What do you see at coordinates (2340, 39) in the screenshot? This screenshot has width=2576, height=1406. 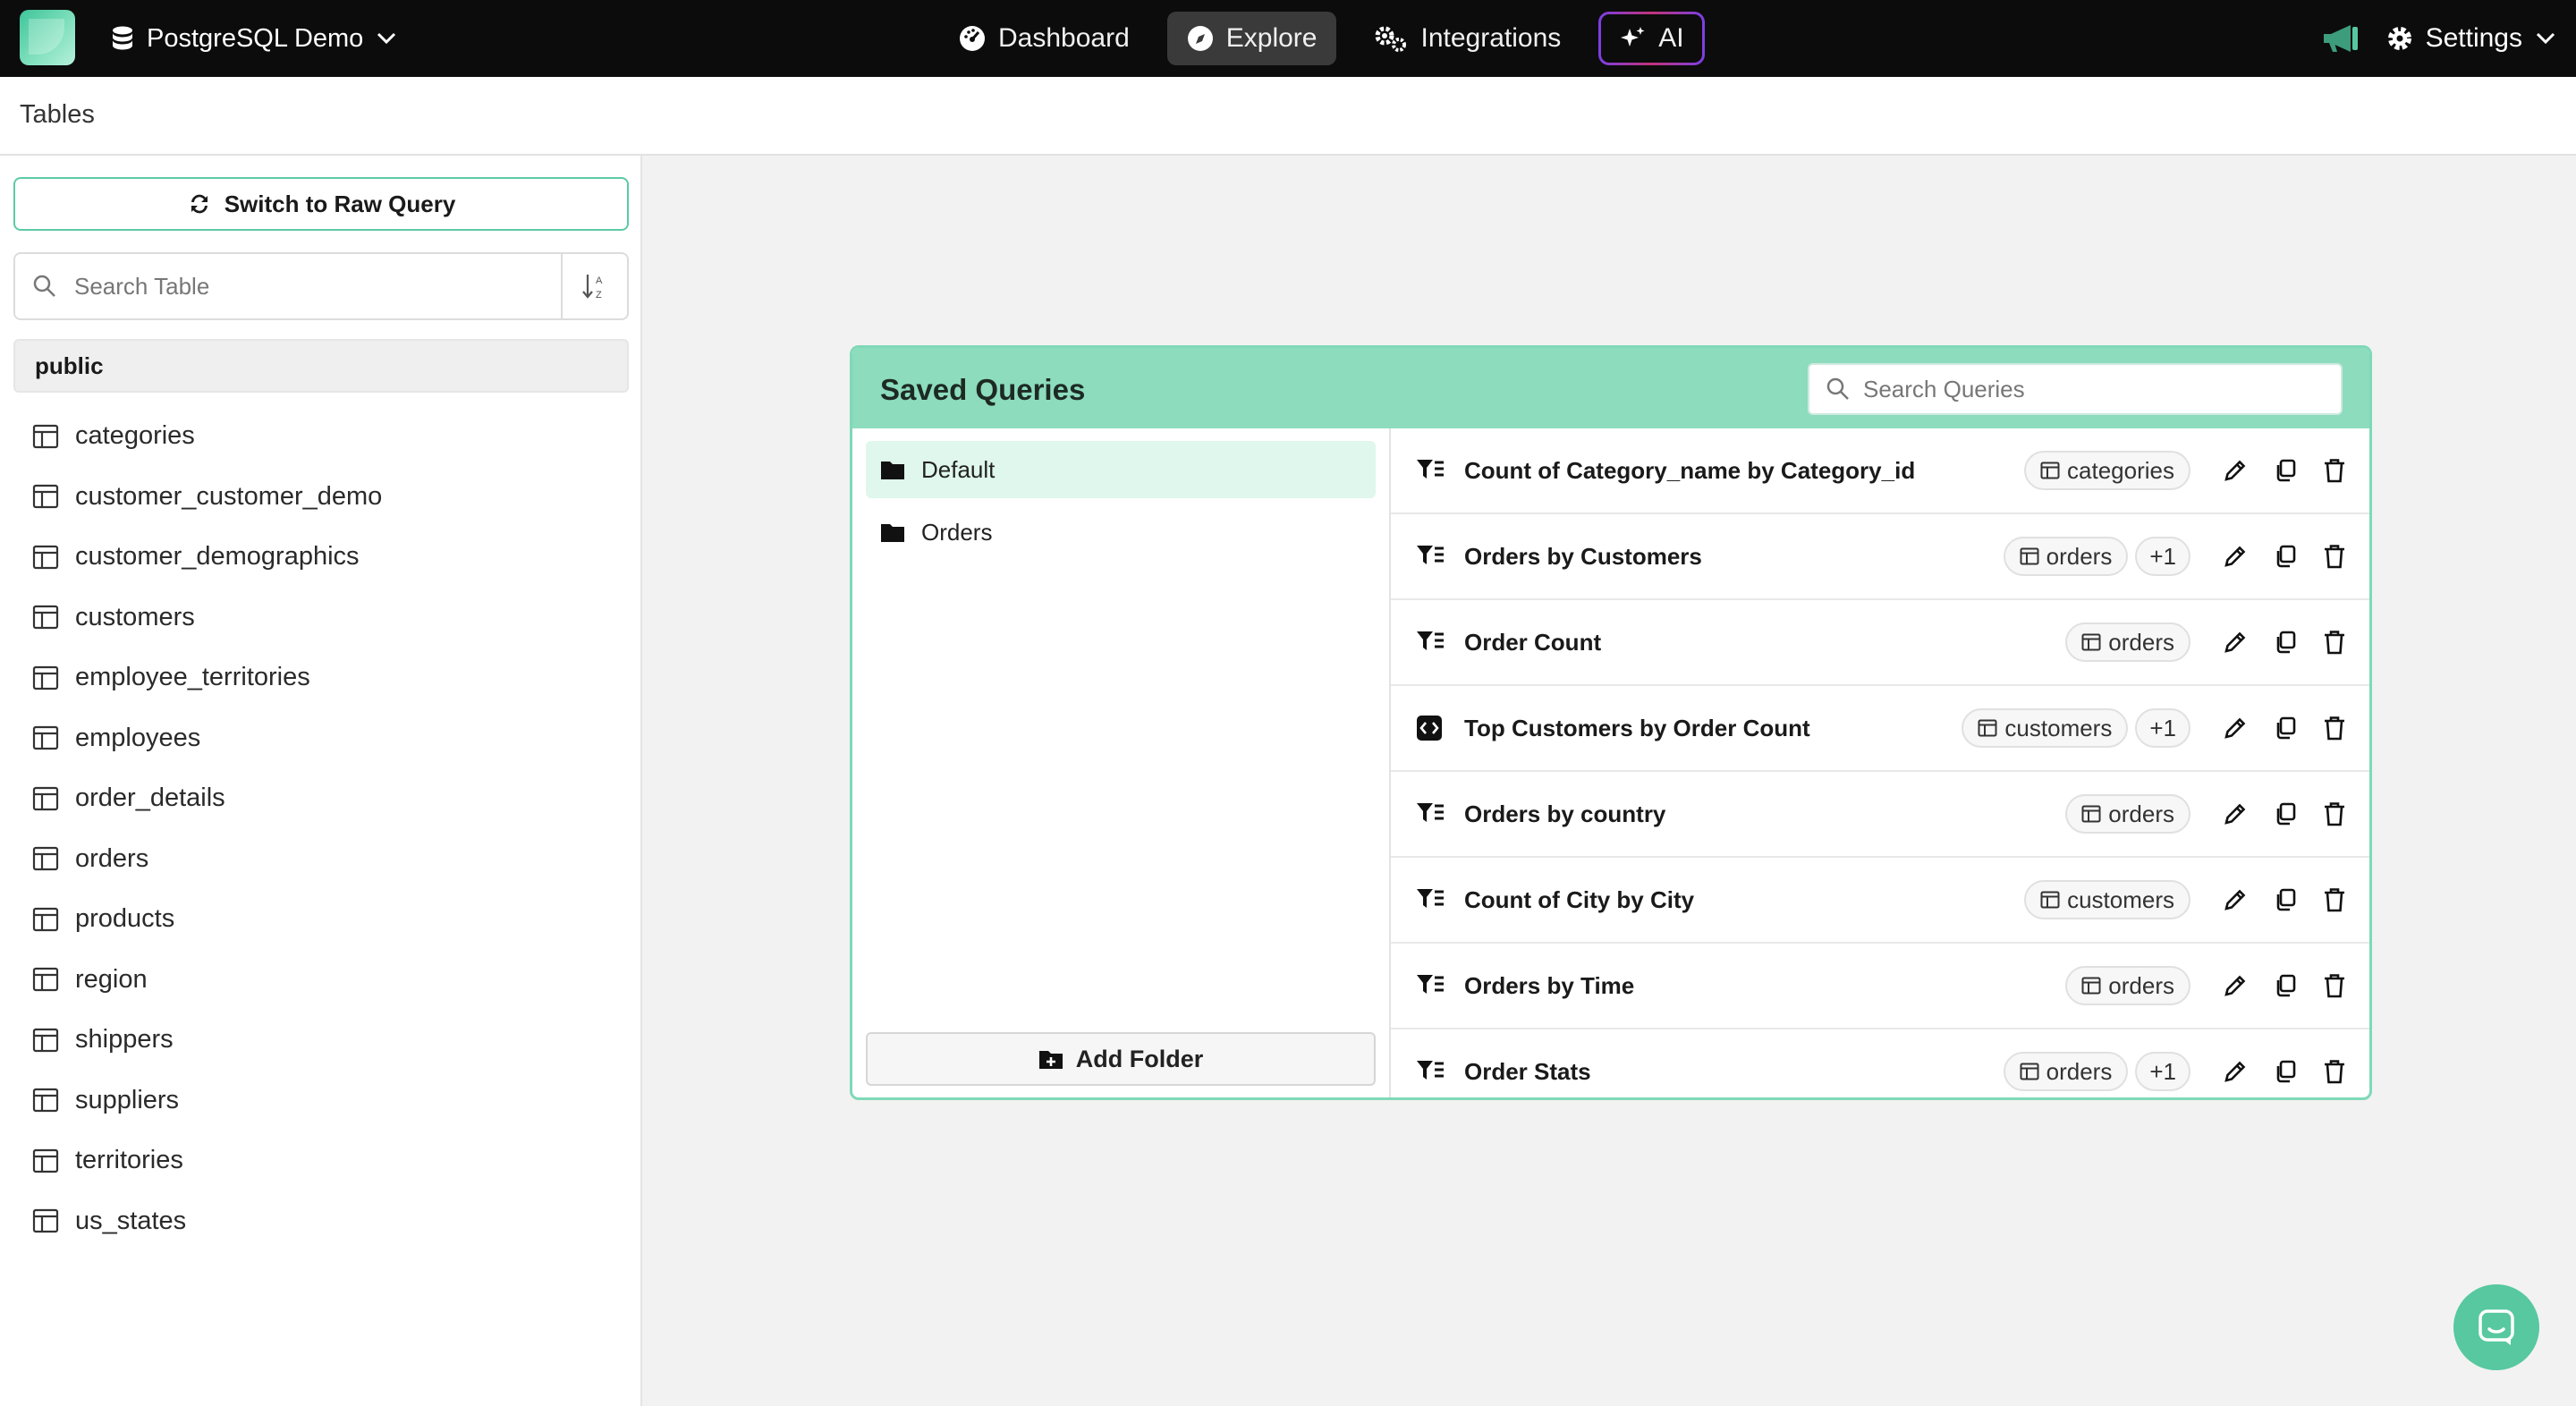 I see `megaphone-icon` at bounding box center [2340, 39].